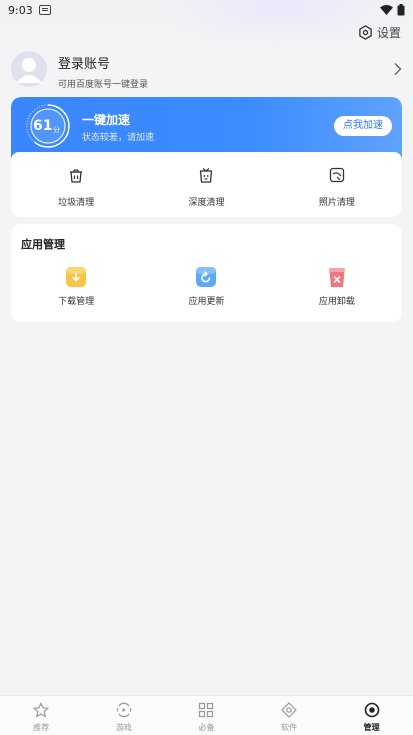  Describe the element at coordinates (206, 175) in the screenshot. I see `deep-clean-icon` at that location.